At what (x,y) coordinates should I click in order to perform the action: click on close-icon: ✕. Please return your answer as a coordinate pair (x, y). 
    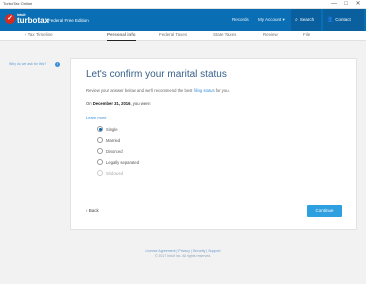
    Looking at the image, I should click on (358, 4).